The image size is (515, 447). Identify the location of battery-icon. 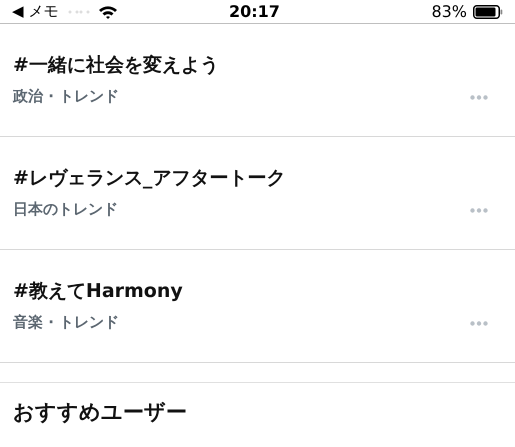
(488, 11).